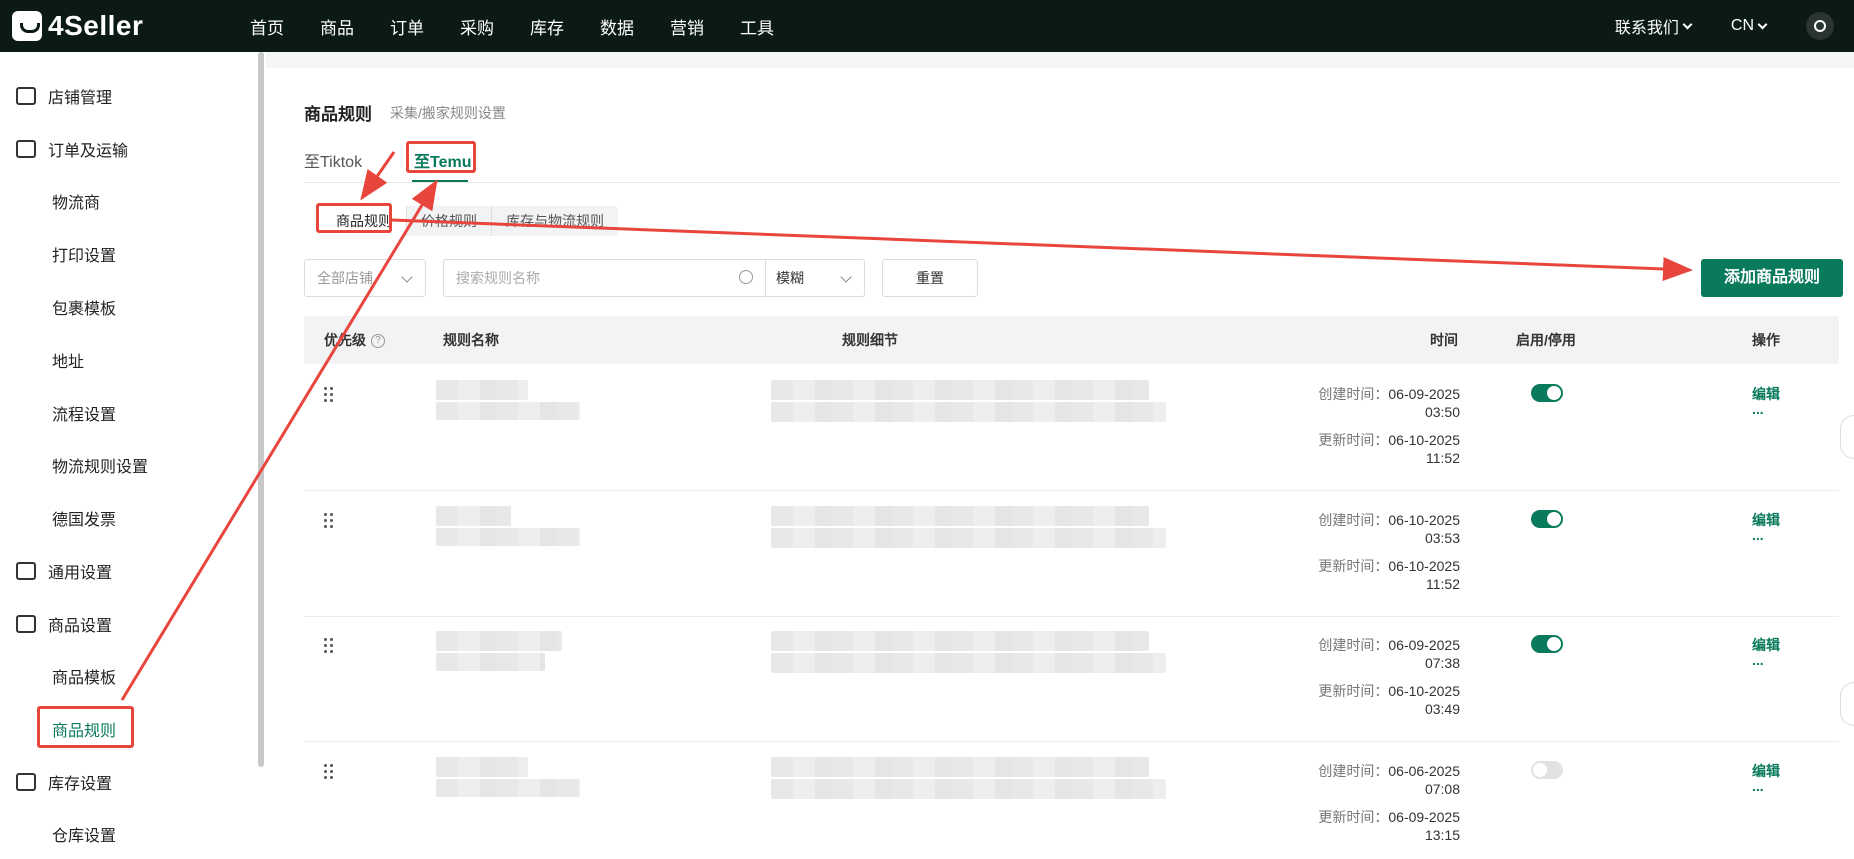  What do you see at coordinates (88, 151) in the screenshot?
I see `sidebar-item-label: 订单及运输` at bounding box center [88, 151].